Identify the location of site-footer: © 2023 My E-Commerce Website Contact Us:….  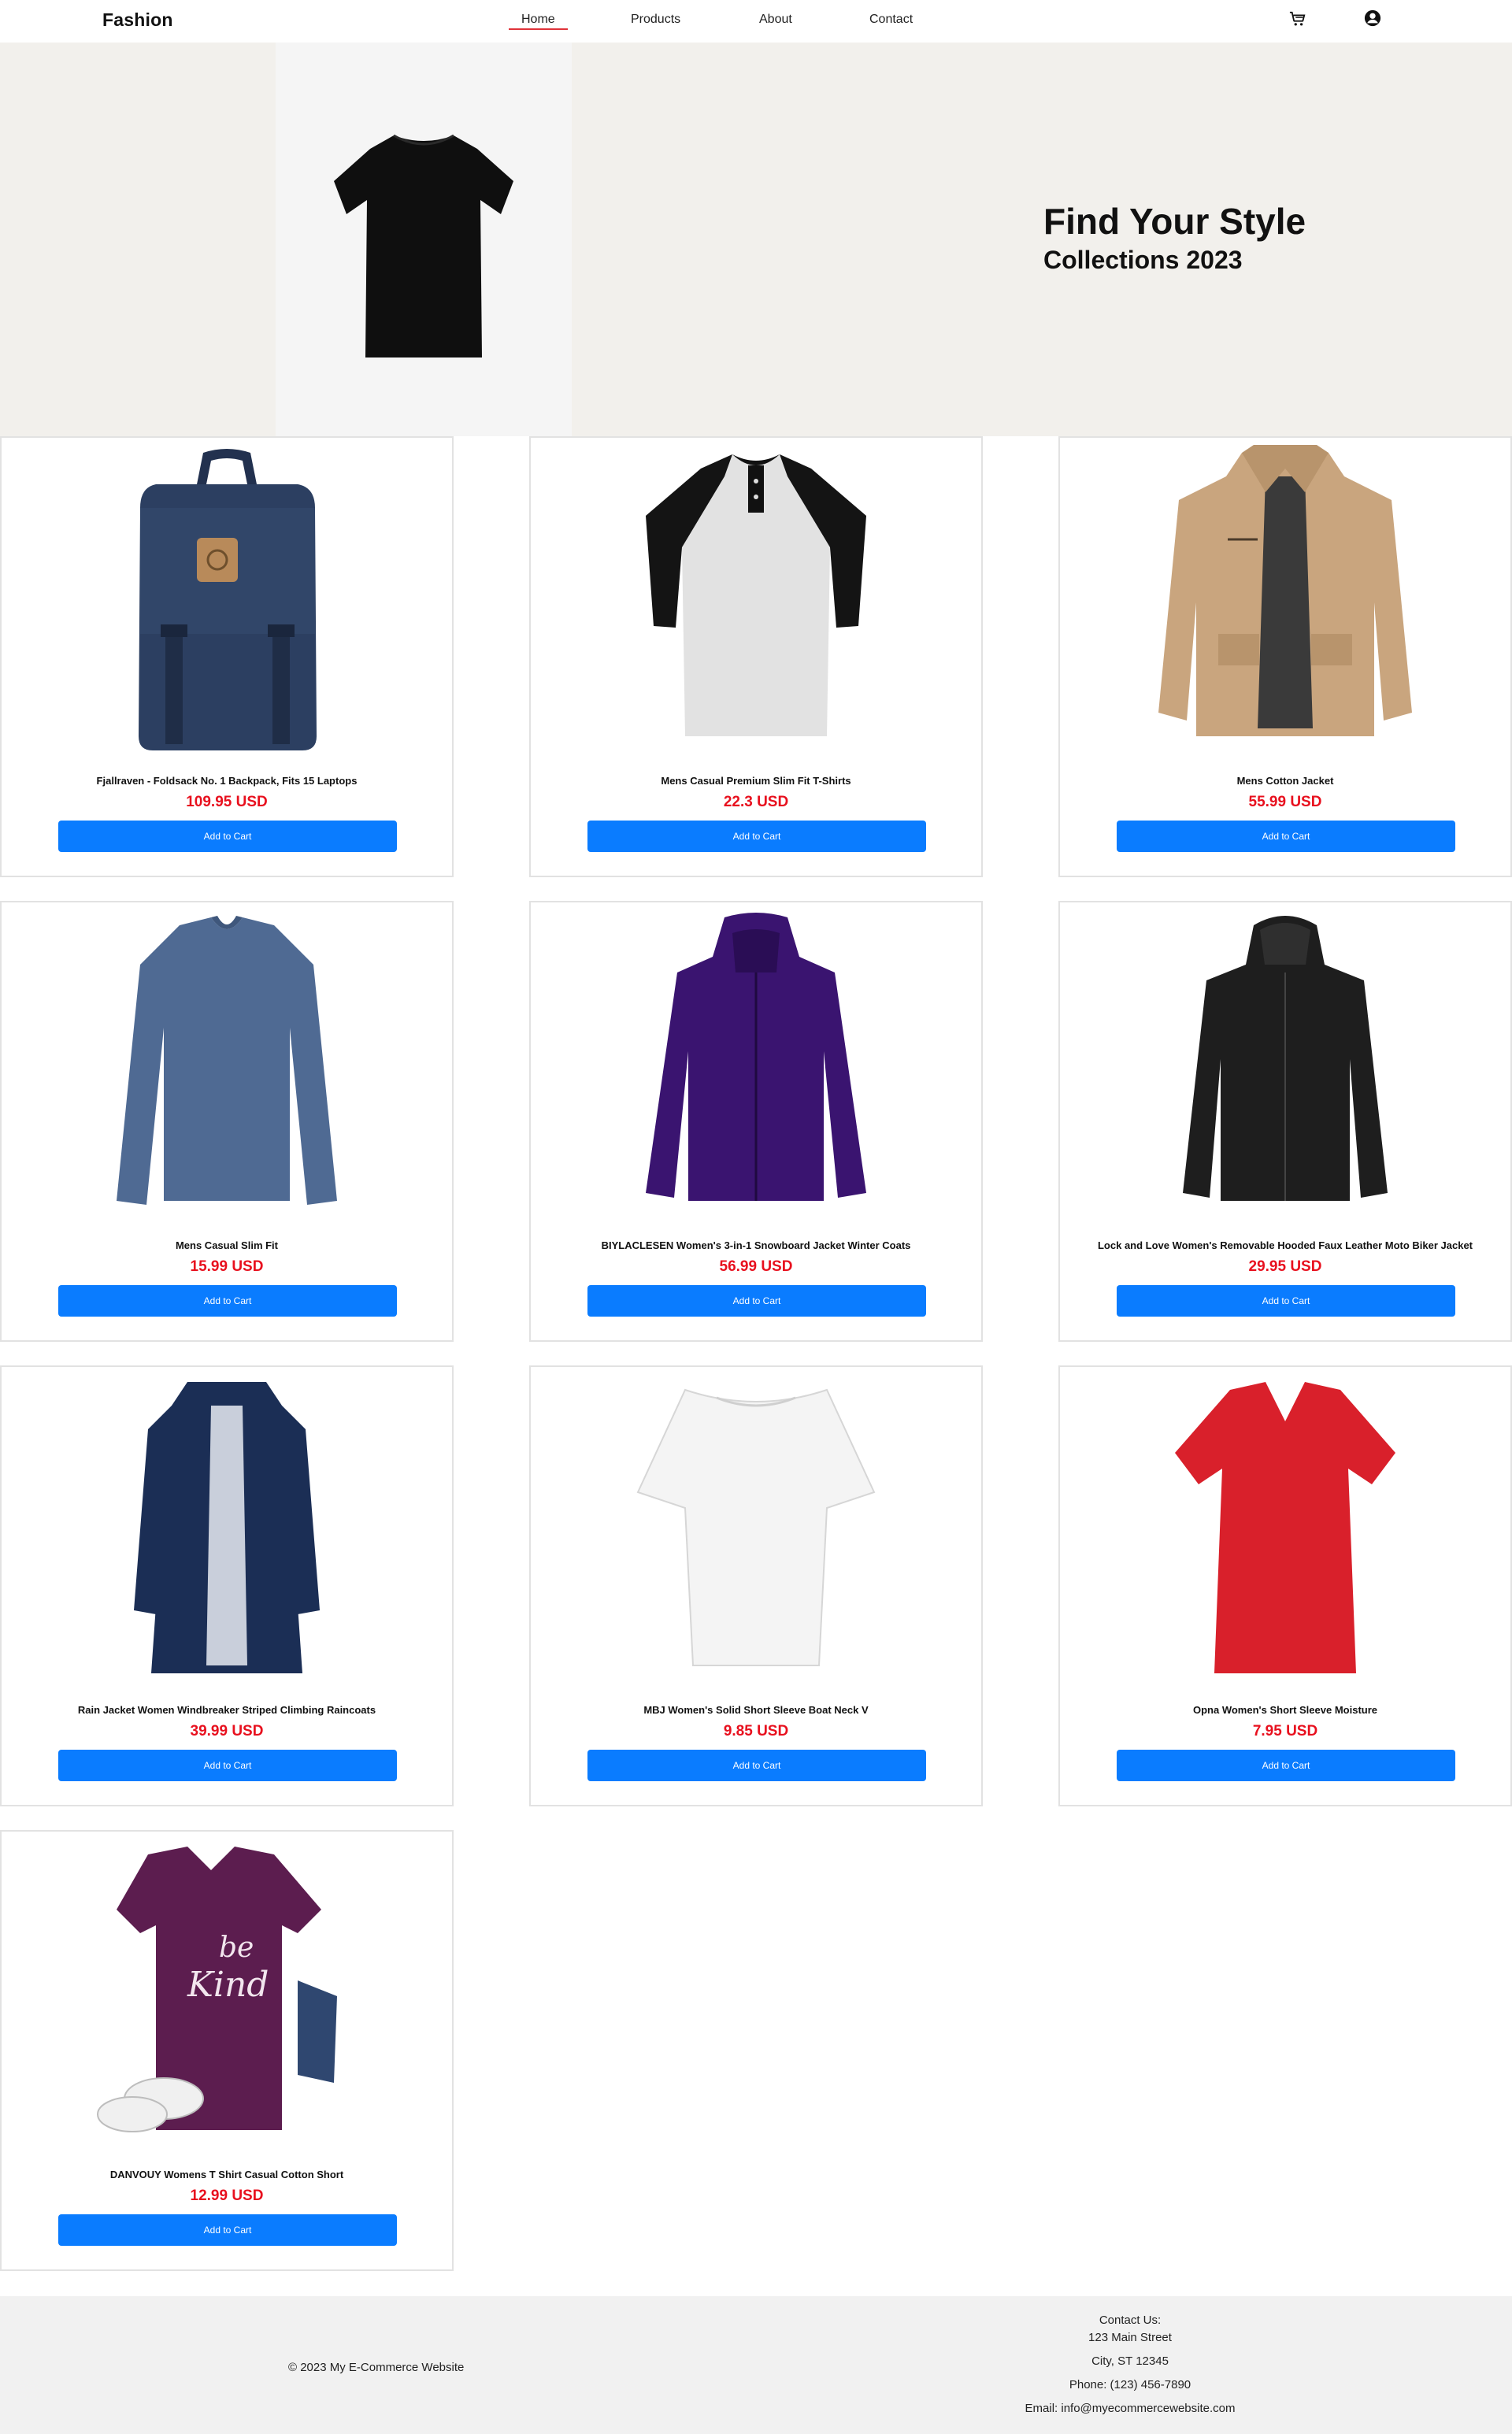
(756, 2365).